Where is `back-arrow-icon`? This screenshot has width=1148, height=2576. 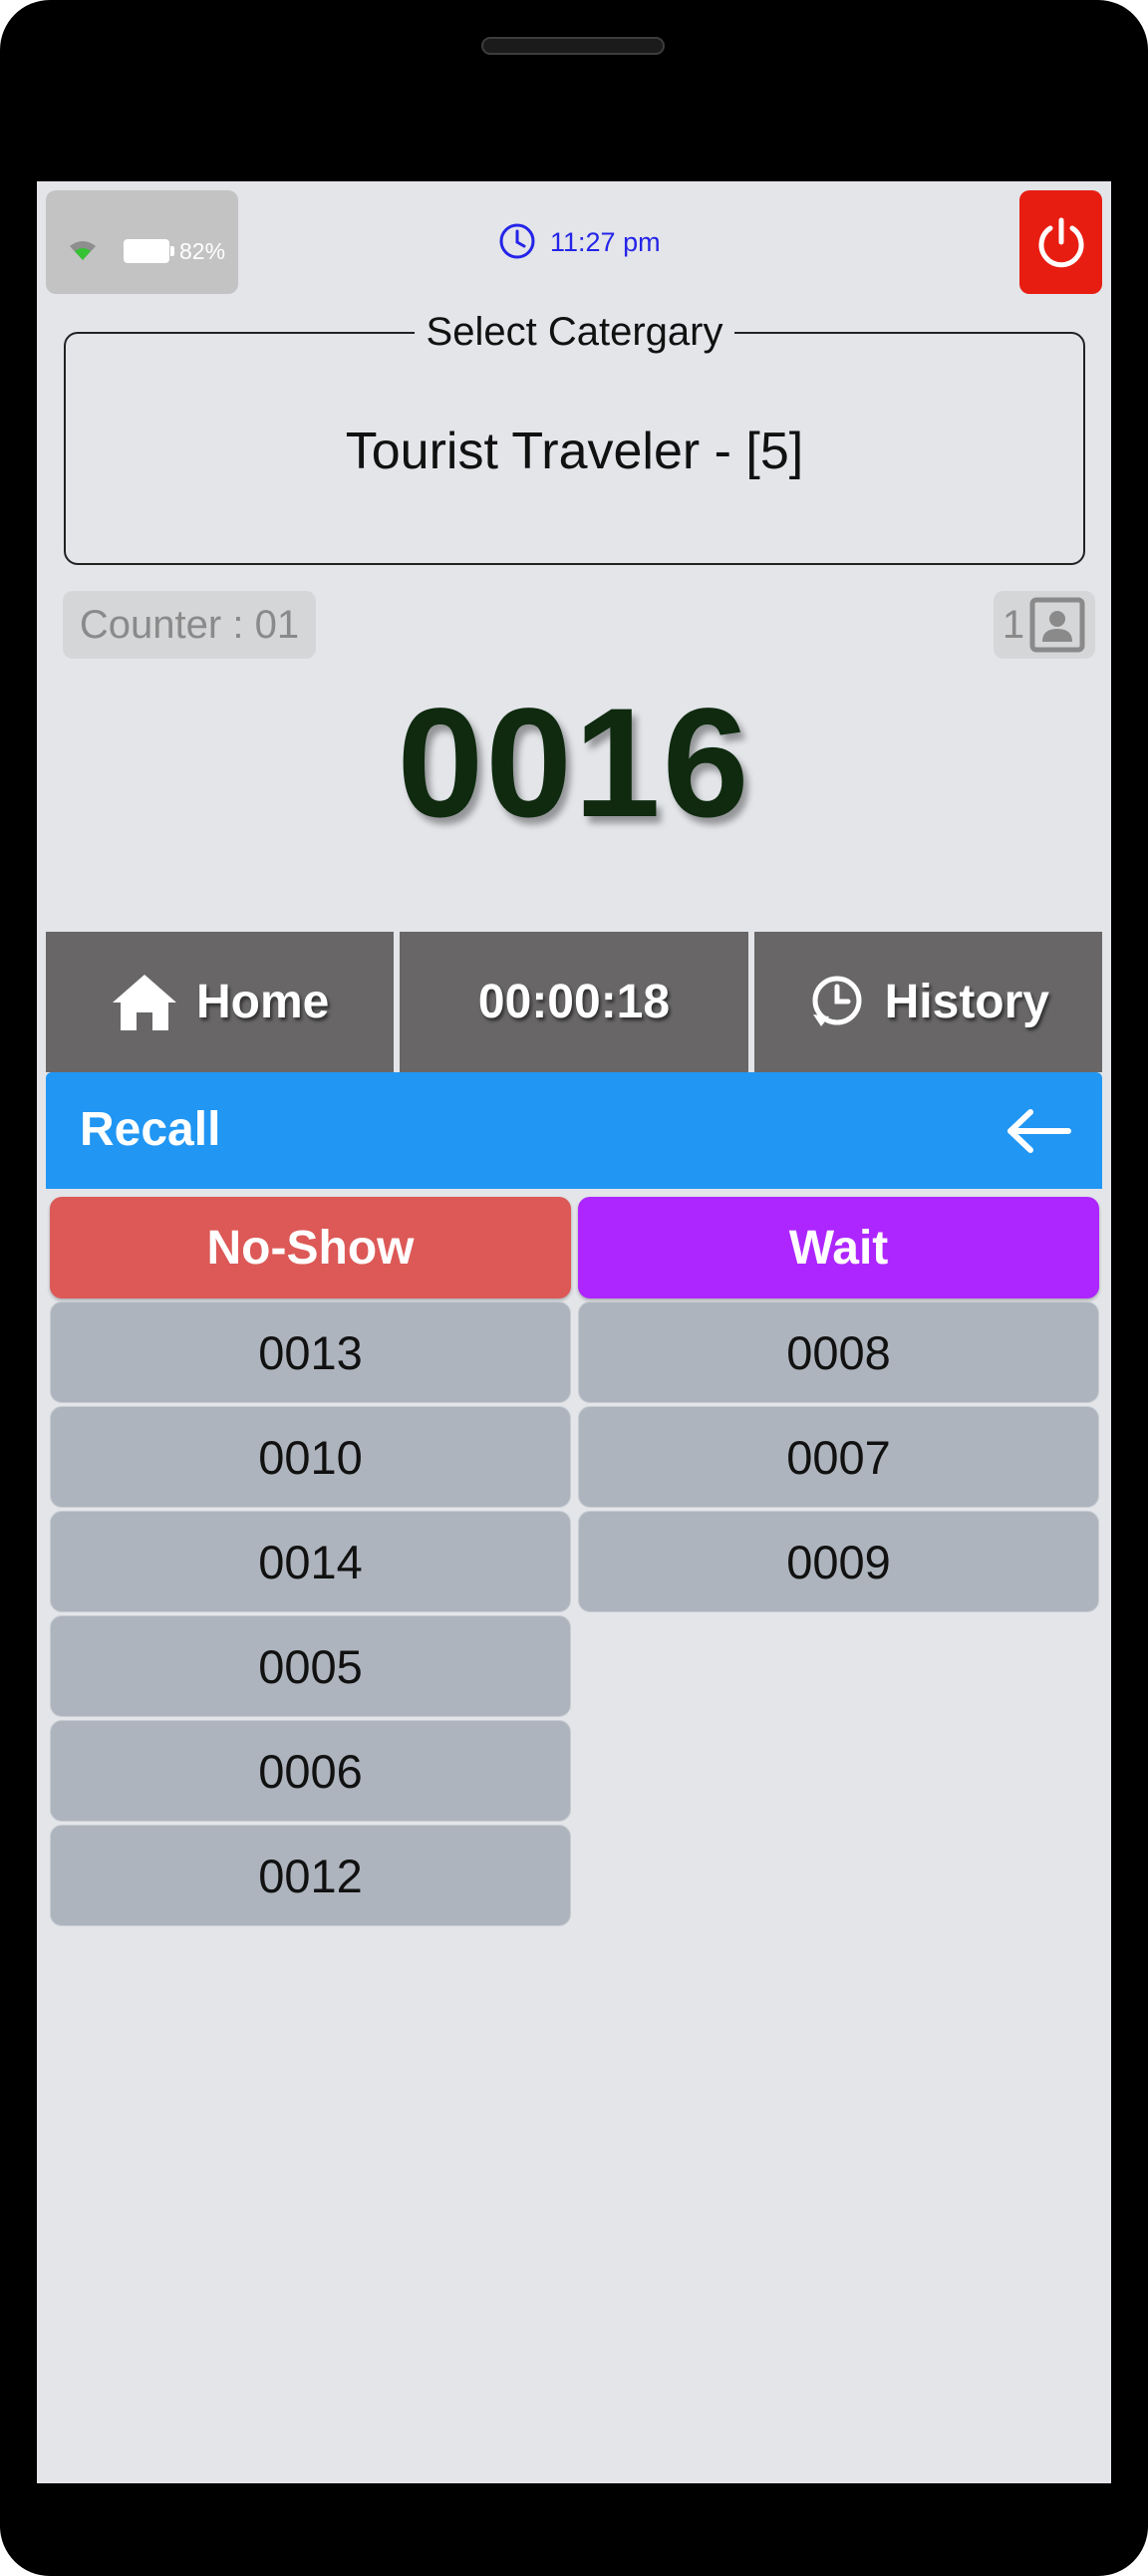
back-arrow-icon is located at coordinates (1038, 1131).